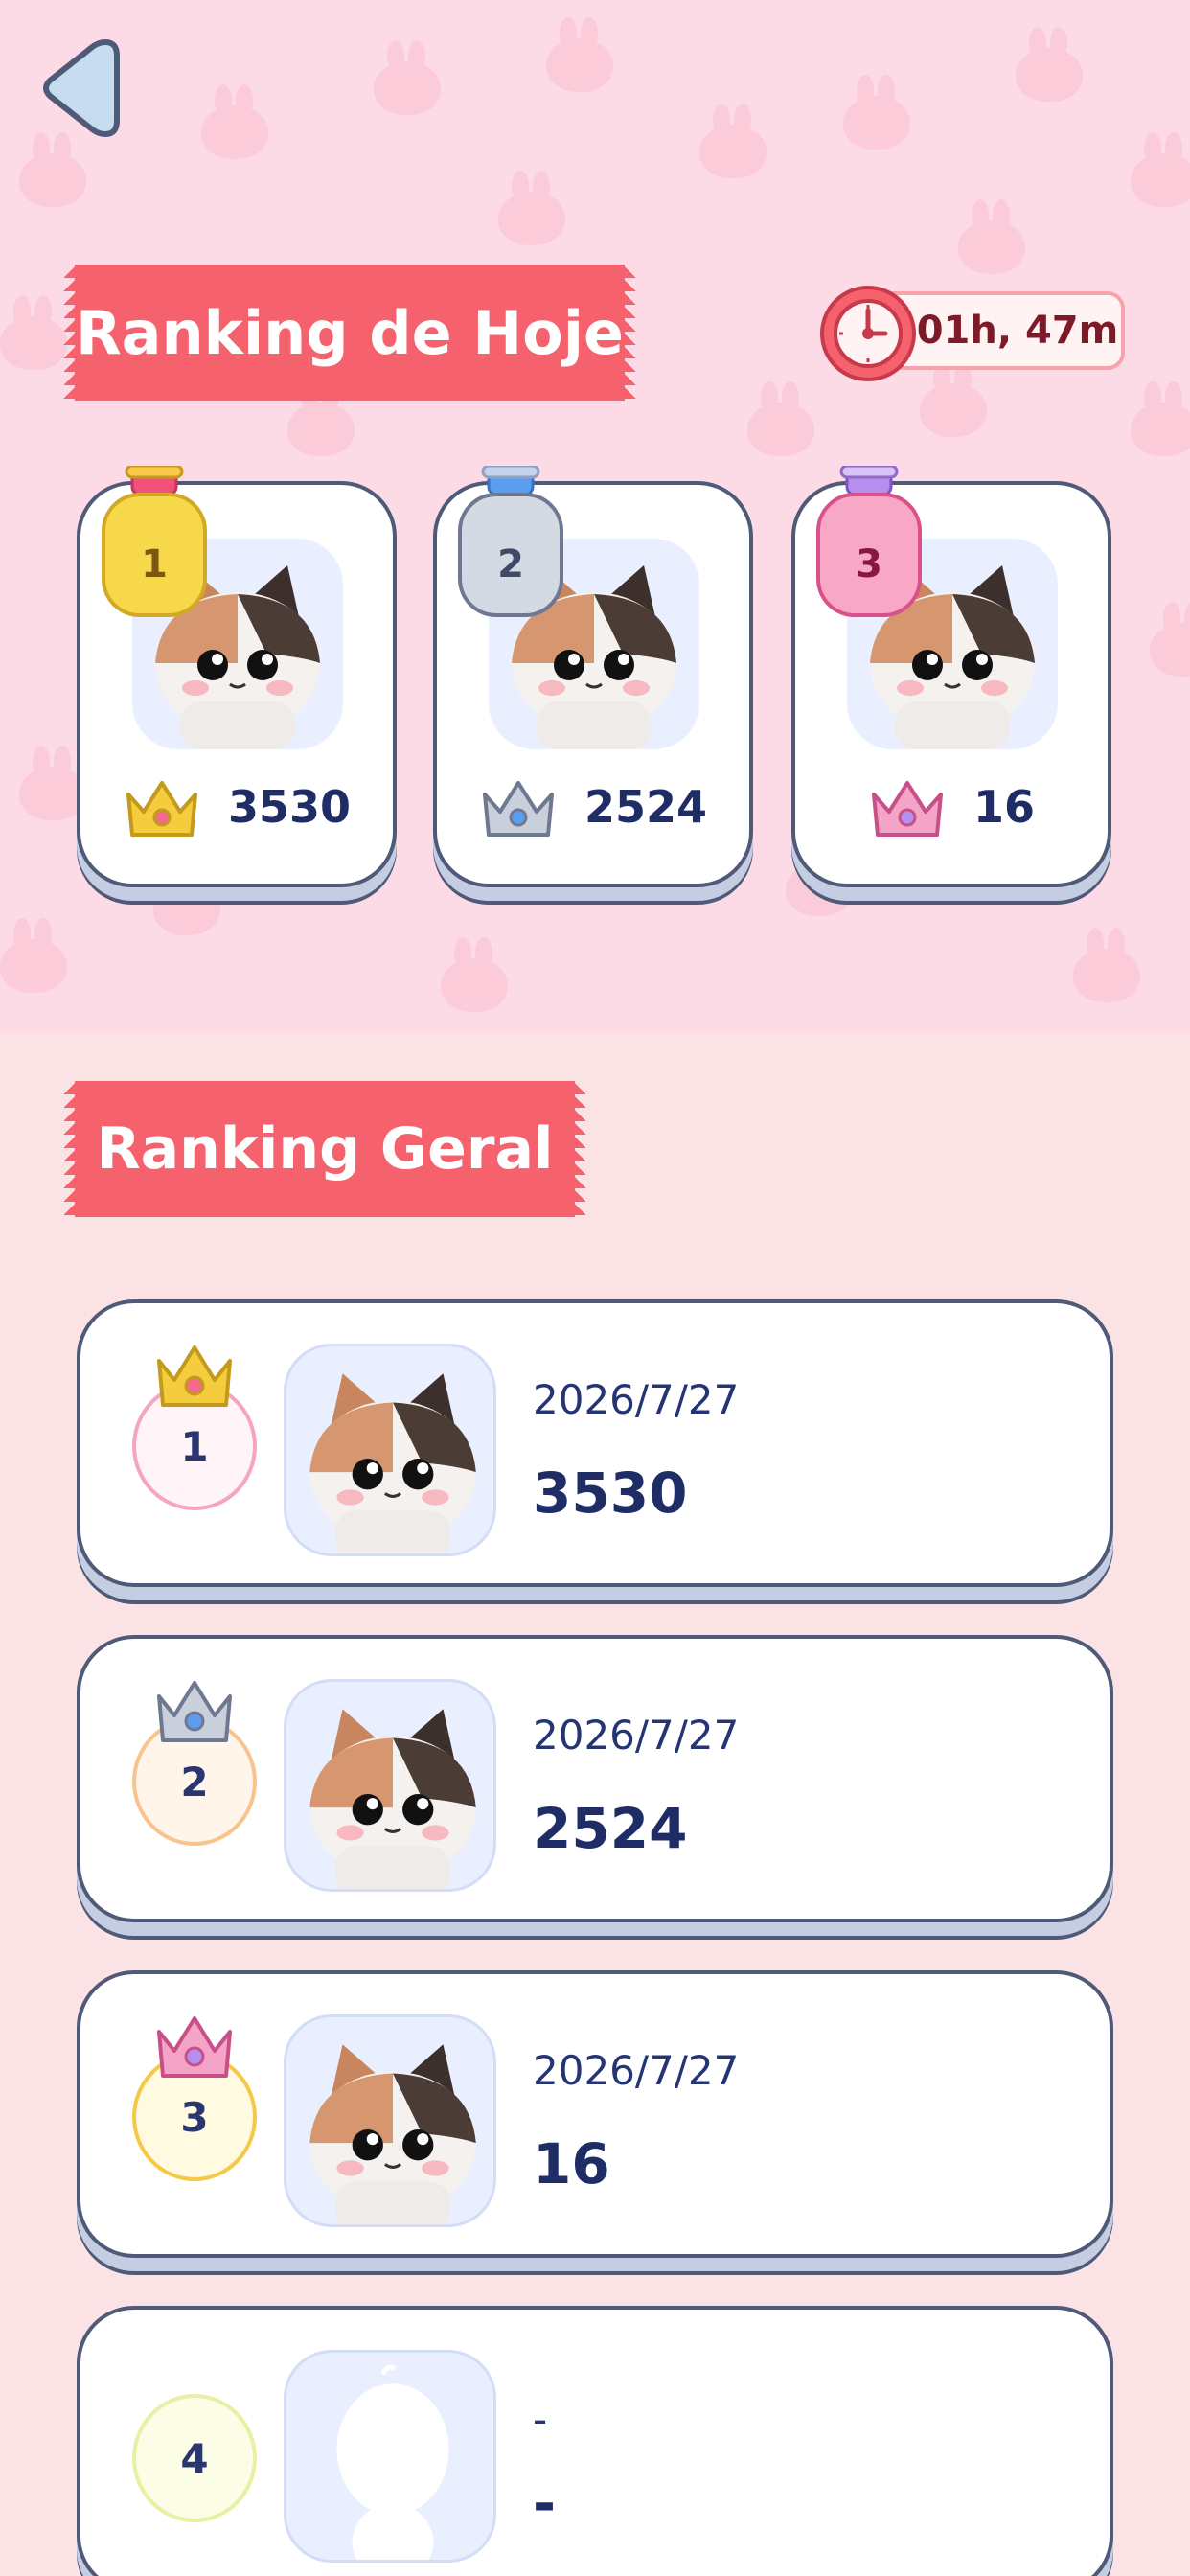 The height and width of the screenshot is (2576, 1190). What do you see at coordinates (390, 2456) in the screenshot?
I see `empty-avatar-silhouette` at bounding box center [390, 2456].